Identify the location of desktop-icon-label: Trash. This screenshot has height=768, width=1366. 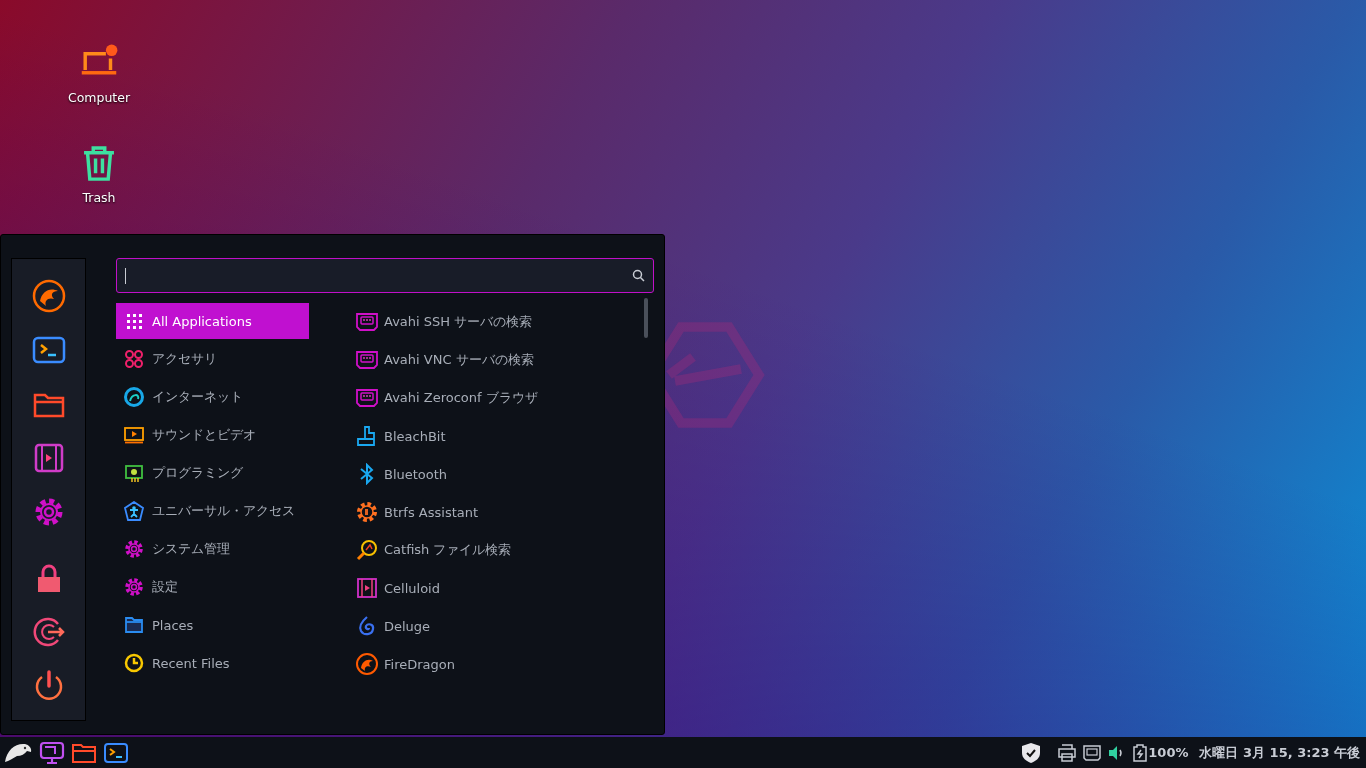
(99, 197).